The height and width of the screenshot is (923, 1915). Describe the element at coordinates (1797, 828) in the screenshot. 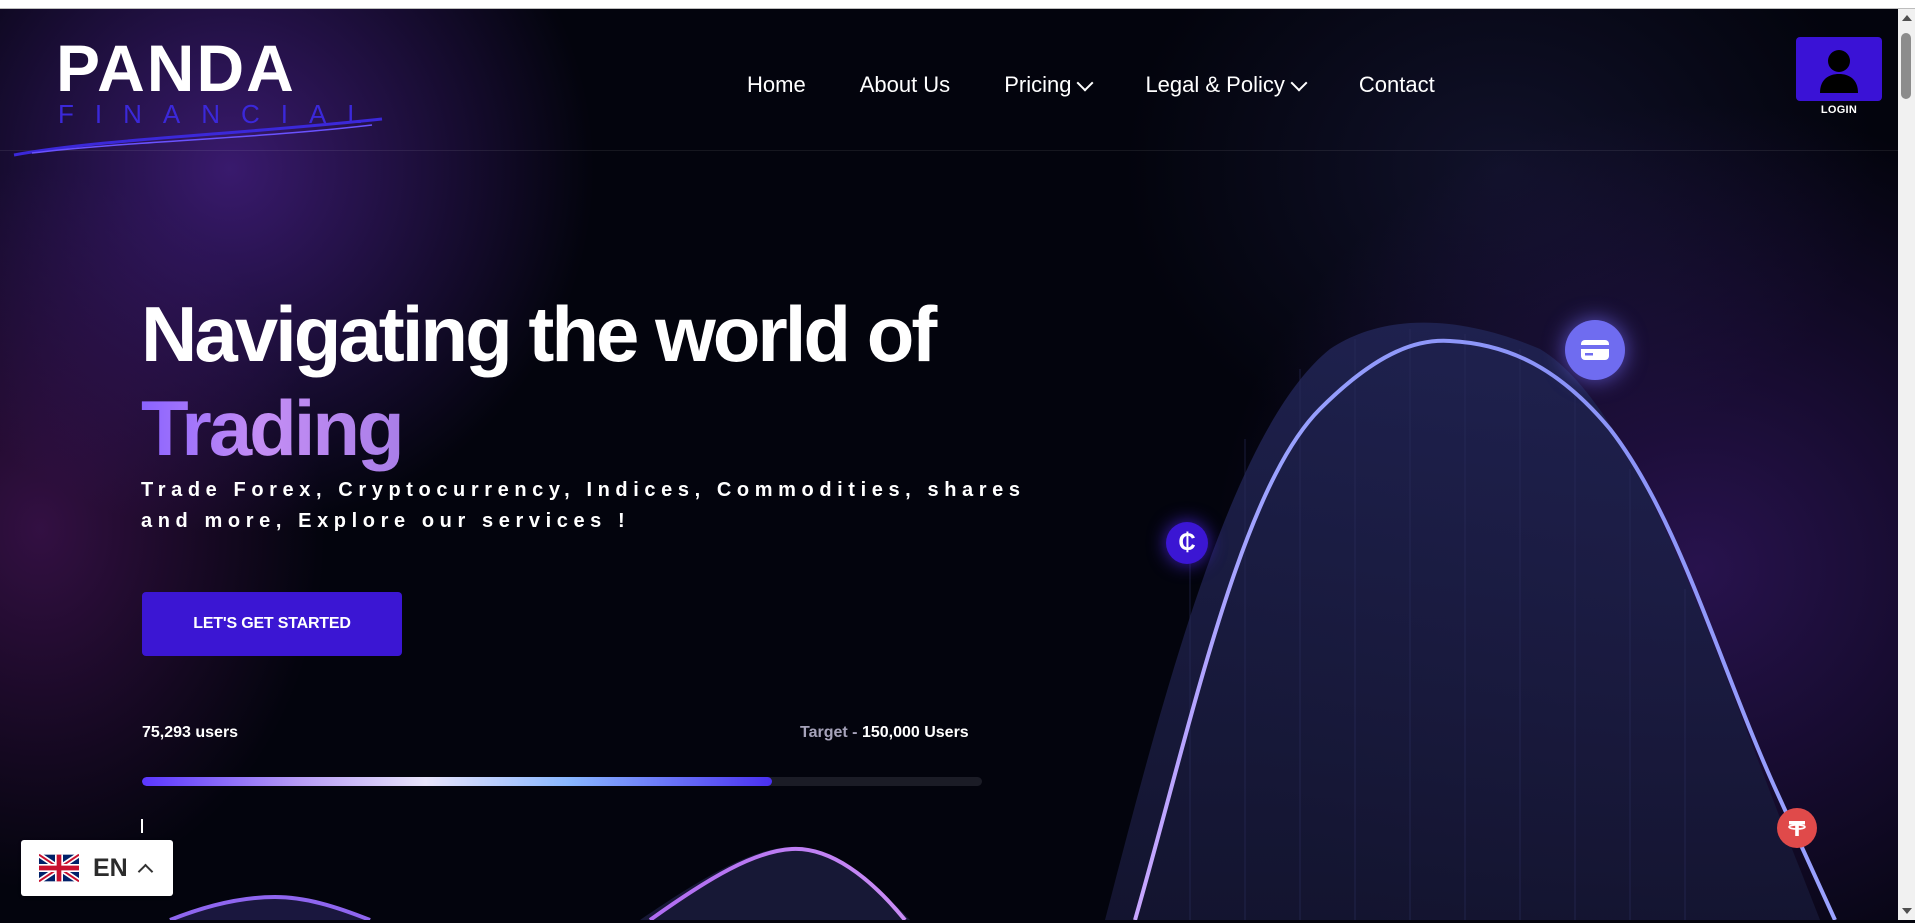

I see `tether-icon` at that location.